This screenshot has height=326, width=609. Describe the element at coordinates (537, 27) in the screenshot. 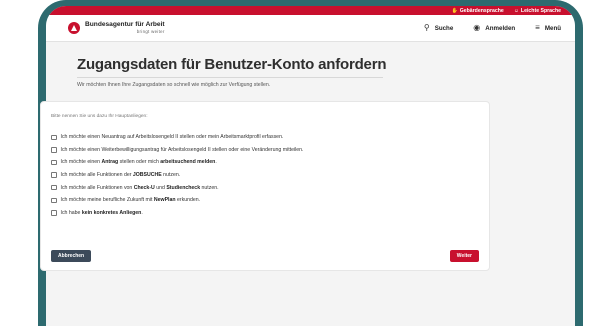

I see `hamburger-icon: ≡` at that location.